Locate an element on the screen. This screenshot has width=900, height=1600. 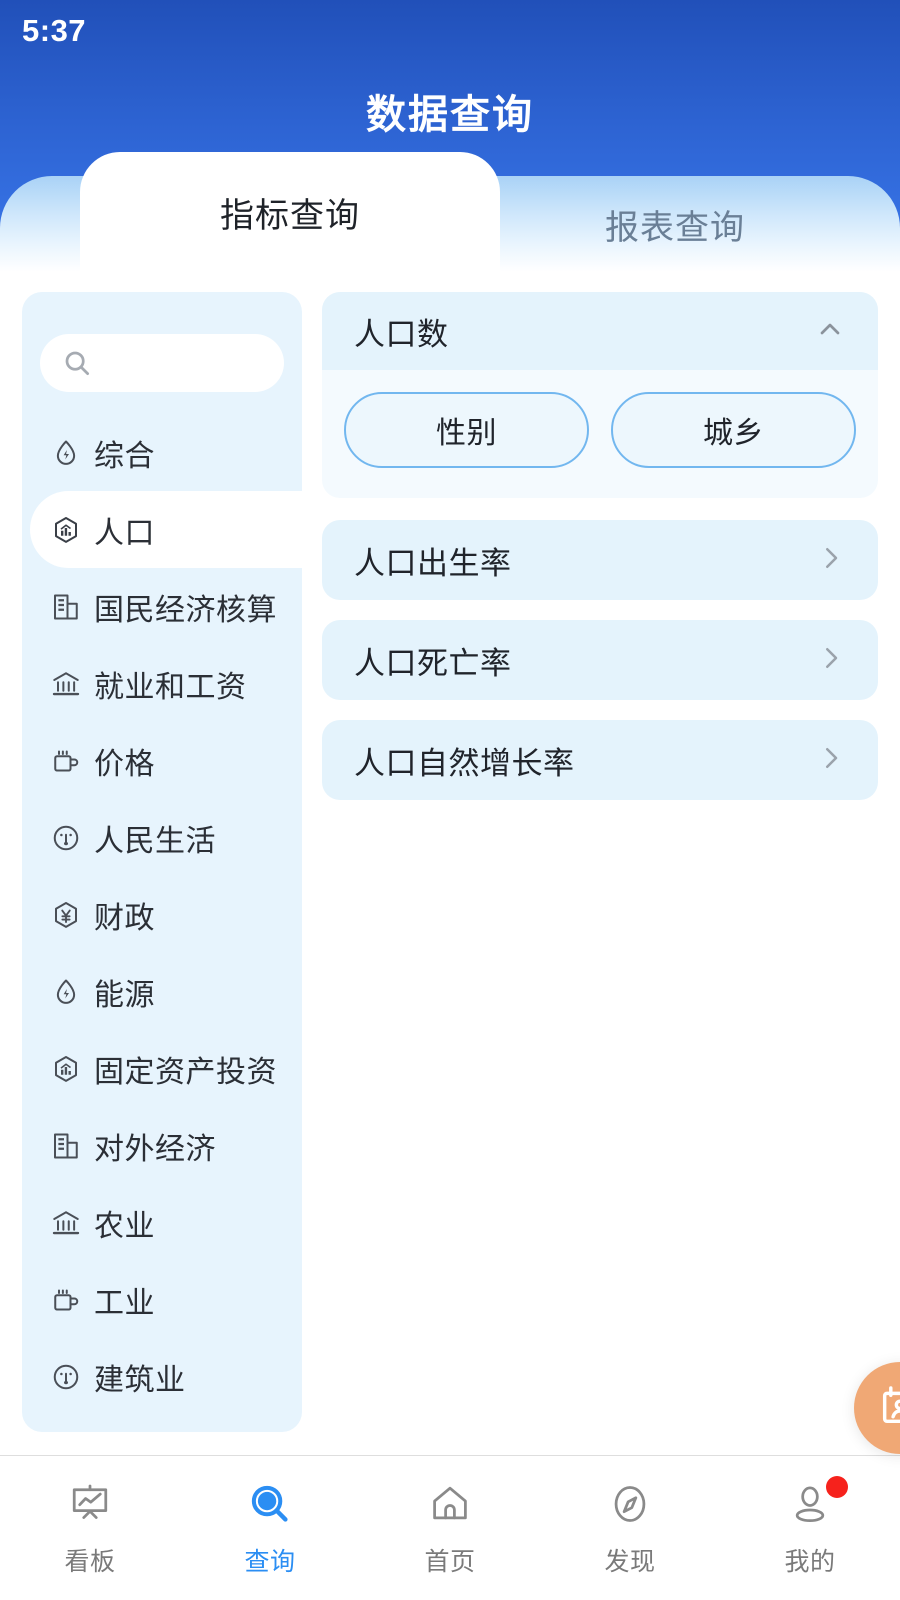
status-time: 5:37 is located at coordinates (54, 30).